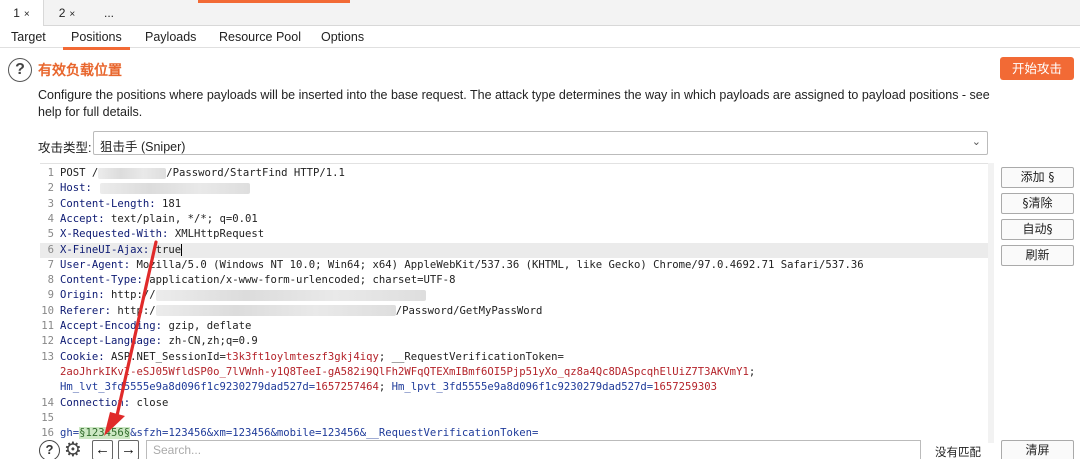 Image resolution: width=1080 pixels, height=459 pixels. I want to click on request-line-10: 10 Referer: http://Password/GetMyPassWord, so click(292, 310).